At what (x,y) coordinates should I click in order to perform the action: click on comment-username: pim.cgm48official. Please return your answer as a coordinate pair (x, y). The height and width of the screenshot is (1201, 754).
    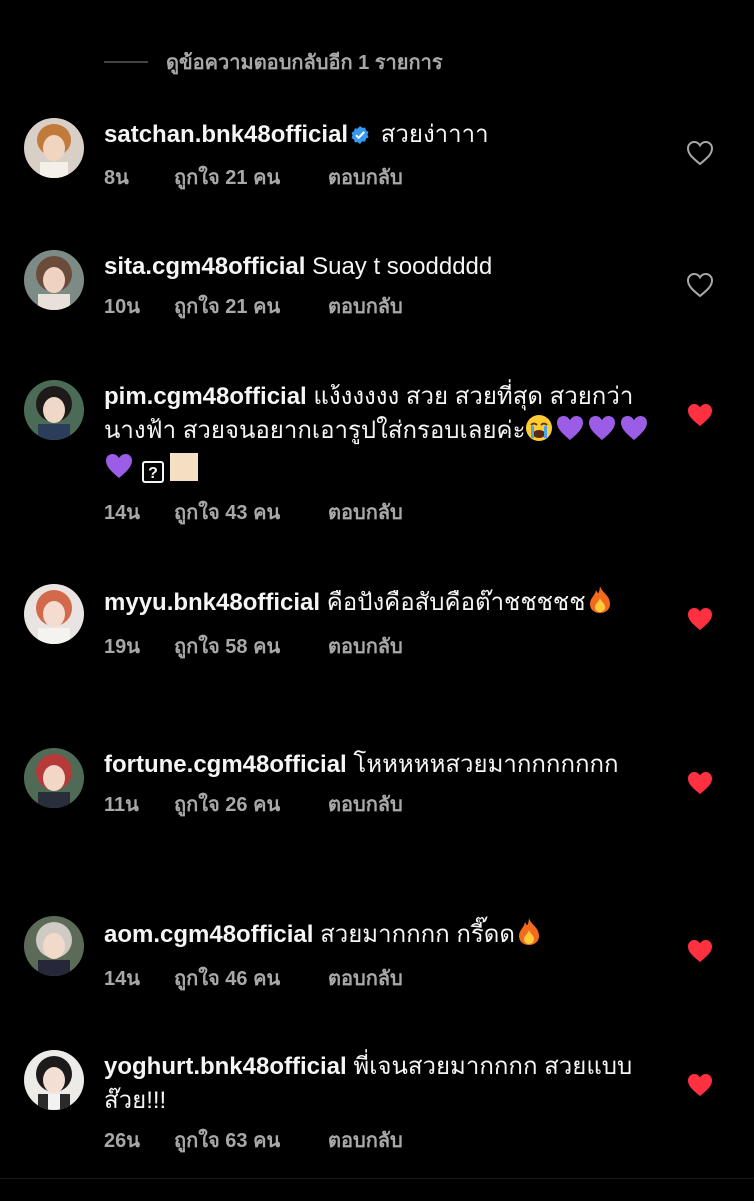
    Looking at the image, I should click on (205, 396).